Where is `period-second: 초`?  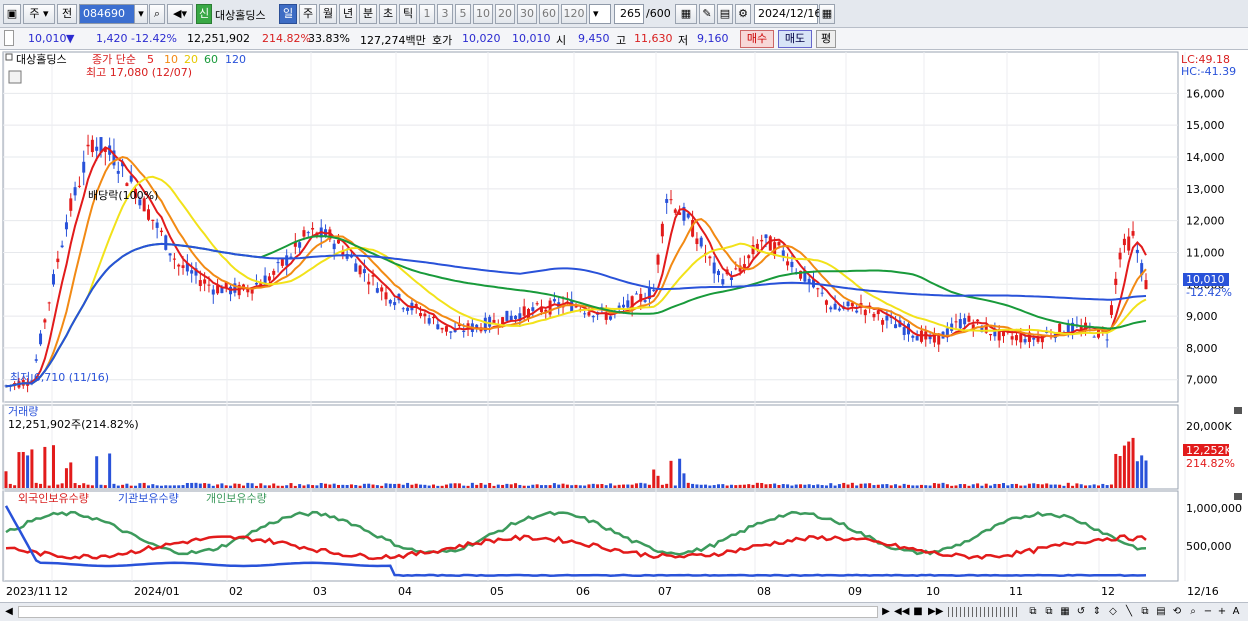 period-second: 초 is located at coordinates (388, 14).